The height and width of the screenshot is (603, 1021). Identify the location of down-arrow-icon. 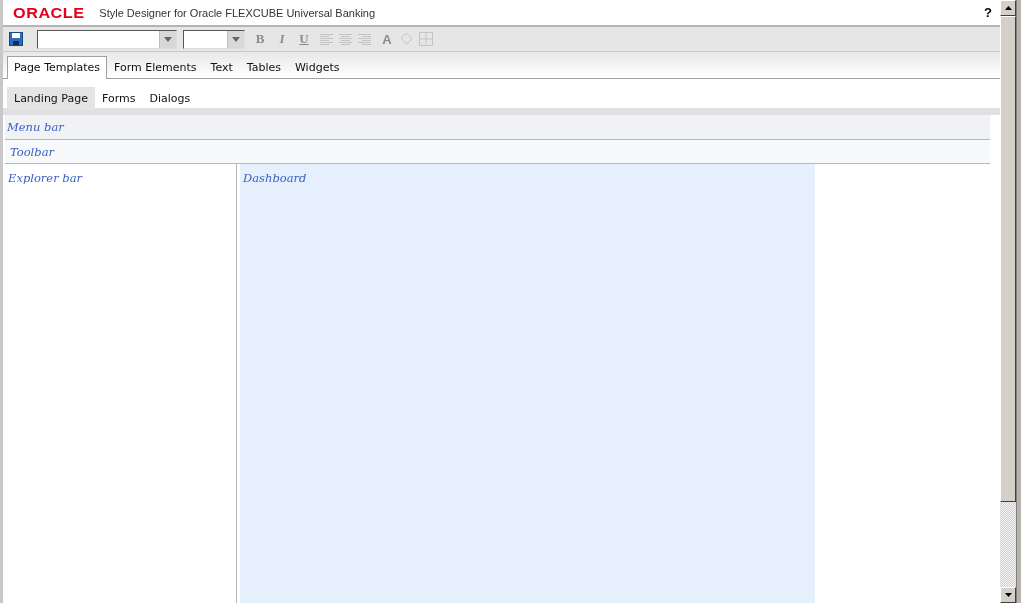
(1008, 595).